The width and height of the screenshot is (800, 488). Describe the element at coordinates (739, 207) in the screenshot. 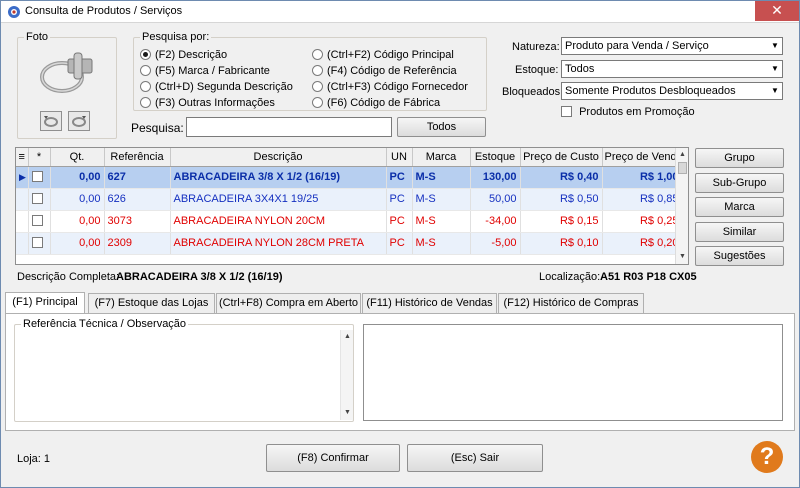

I see `marca-button: Marca` at that location.